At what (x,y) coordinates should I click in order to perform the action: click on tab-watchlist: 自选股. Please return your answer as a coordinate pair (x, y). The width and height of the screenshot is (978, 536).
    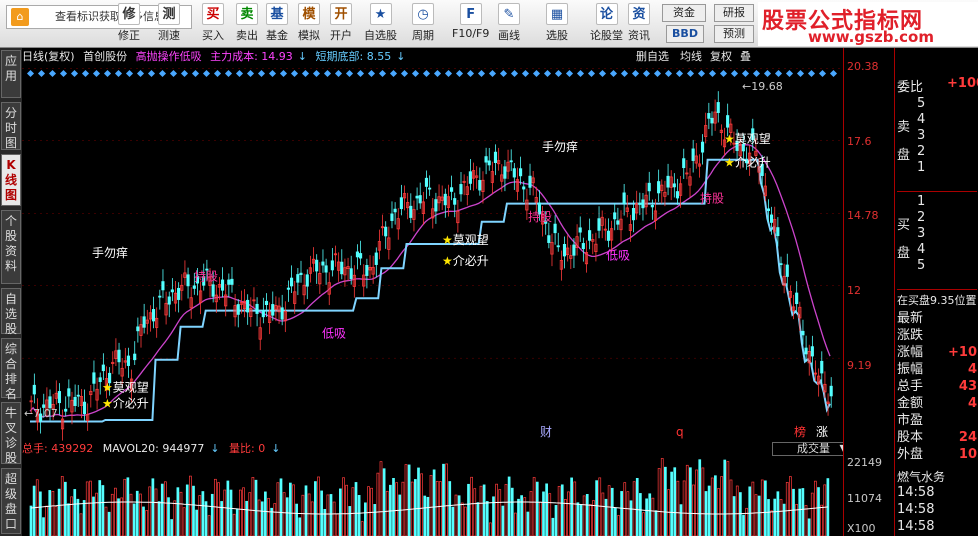
    Looking at the image, I should click on (11, 312).